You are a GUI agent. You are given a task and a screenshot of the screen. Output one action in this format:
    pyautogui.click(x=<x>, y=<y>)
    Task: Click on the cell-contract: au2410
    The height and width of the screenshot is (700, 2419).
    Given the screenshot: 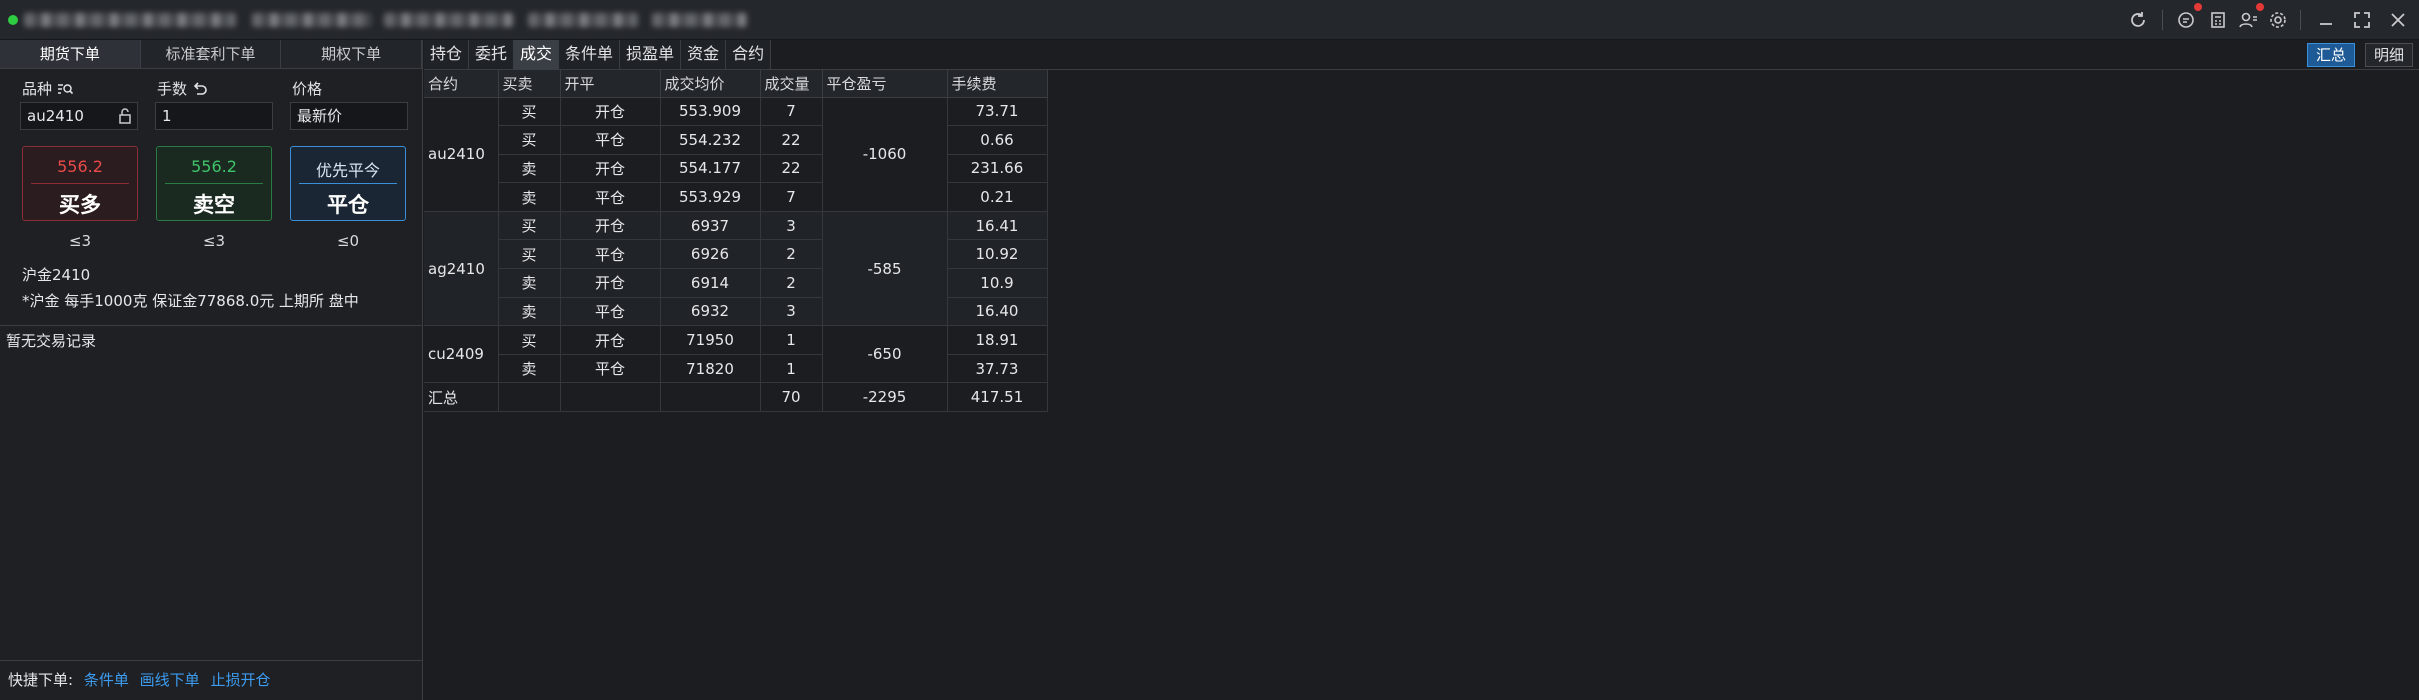 What is the action you would take?
    pyautogui.click(x=461, y=154)
    